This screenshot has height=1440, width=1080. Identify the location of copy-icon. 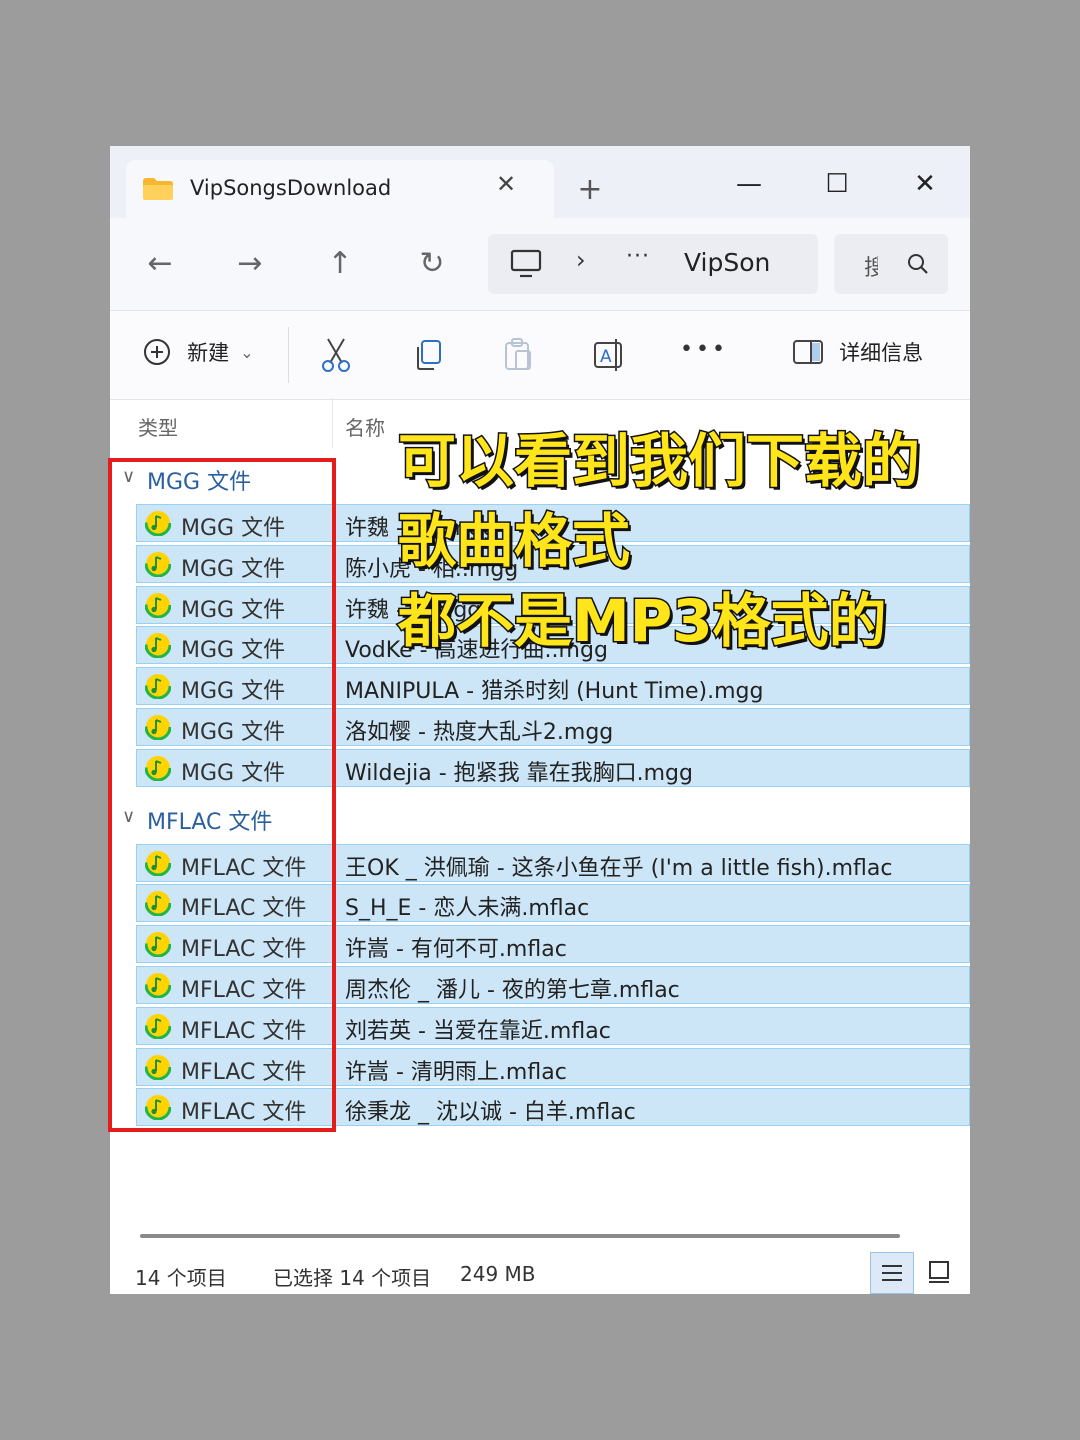
(428, 355).